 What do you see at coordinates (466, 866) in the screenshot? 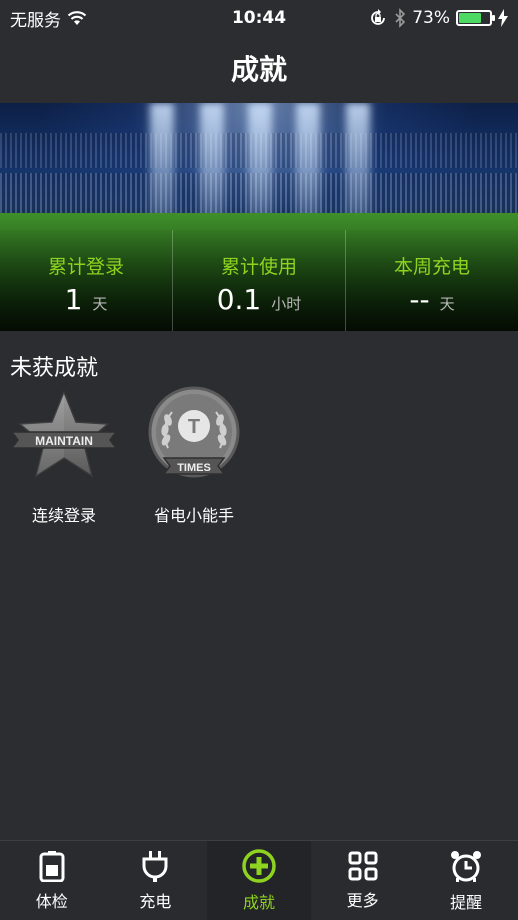
I see `alarm-clock-icon` at bounding box center [466, 866].